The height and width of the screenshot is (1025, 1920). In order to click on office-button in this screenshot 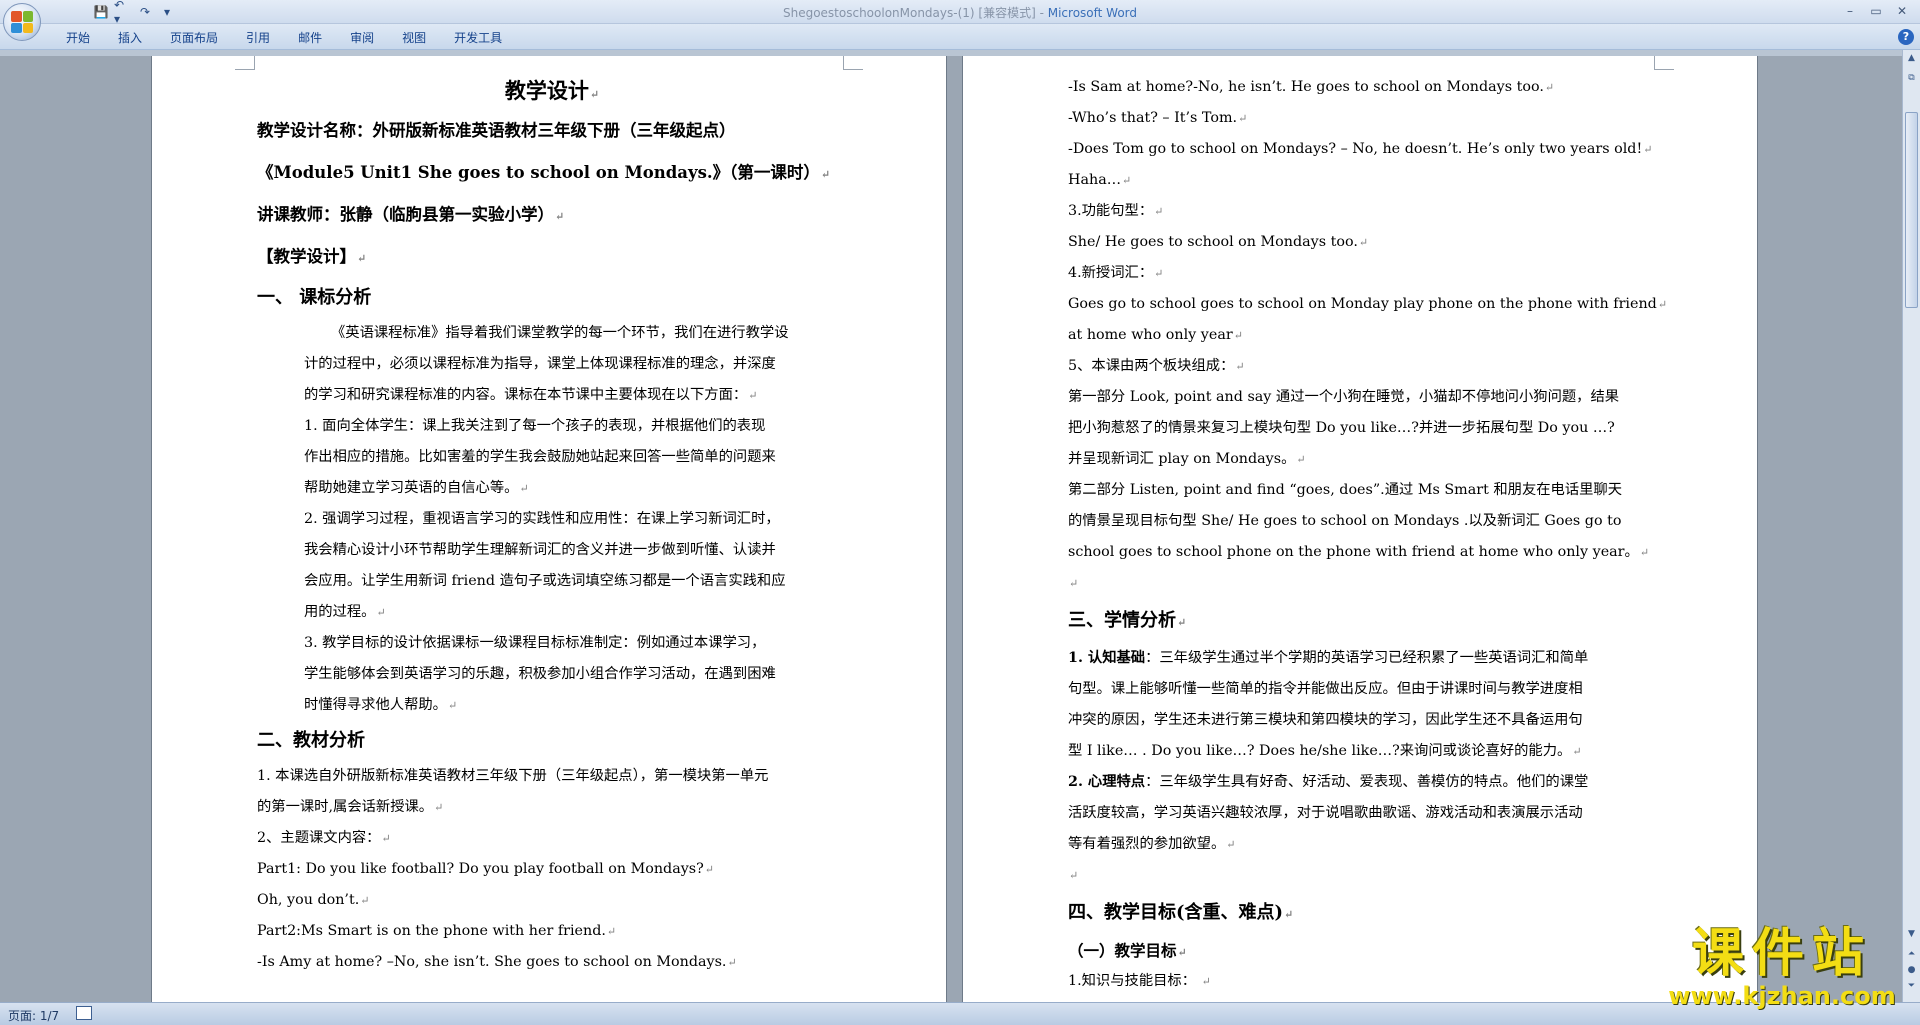, I will do `click(22, 22)`.